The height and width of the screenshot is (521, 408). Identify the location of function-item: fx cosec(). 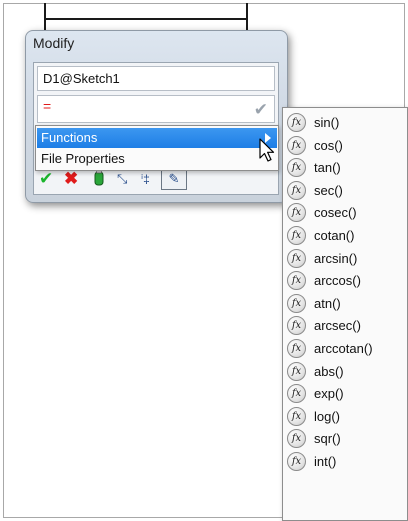
(345, 213).